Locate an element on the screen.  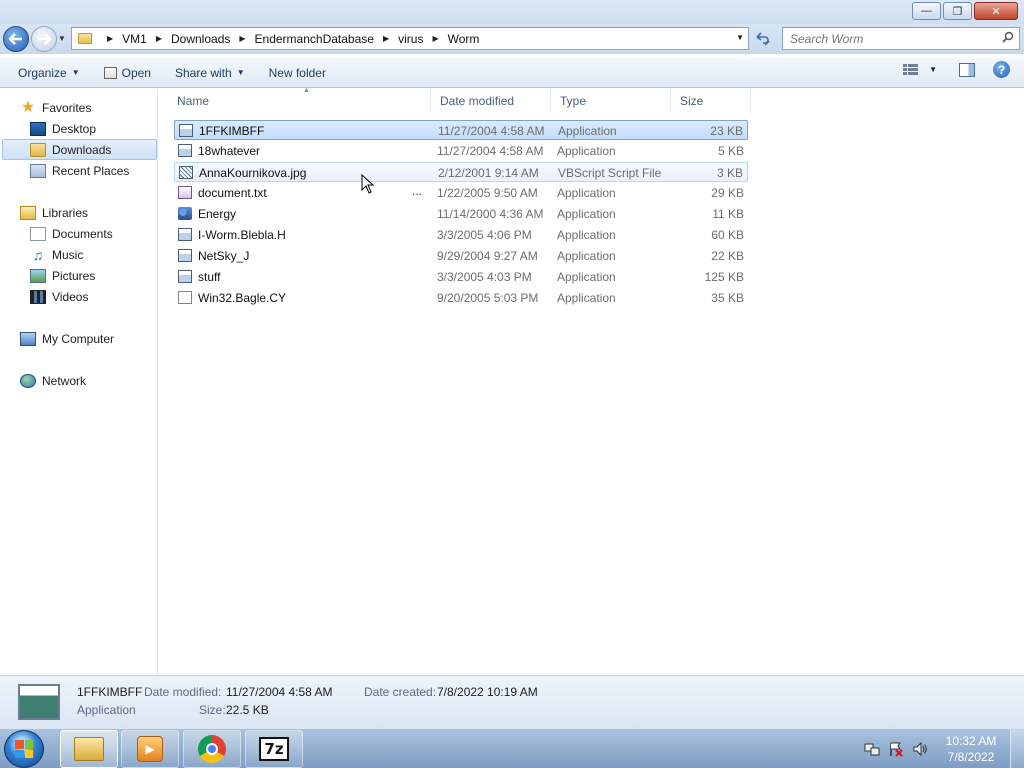
nav-recent-places: Recent Places is located at coordinates (79, 170).